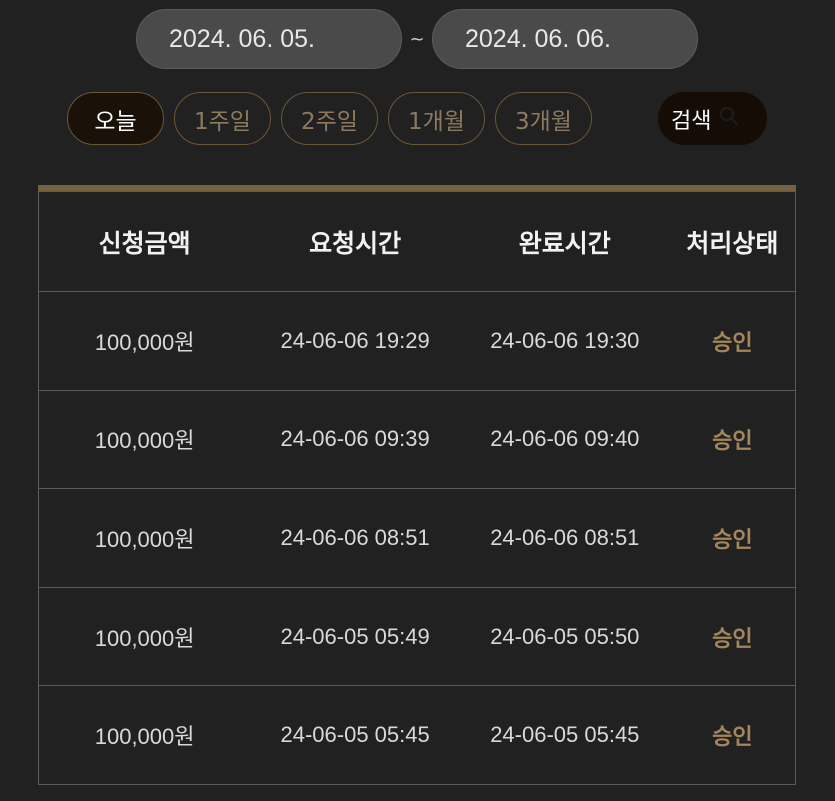 The width and height of the screenshot is (835, 801). I want to click on header-complete-time: 완료시간, so click(564, 241).